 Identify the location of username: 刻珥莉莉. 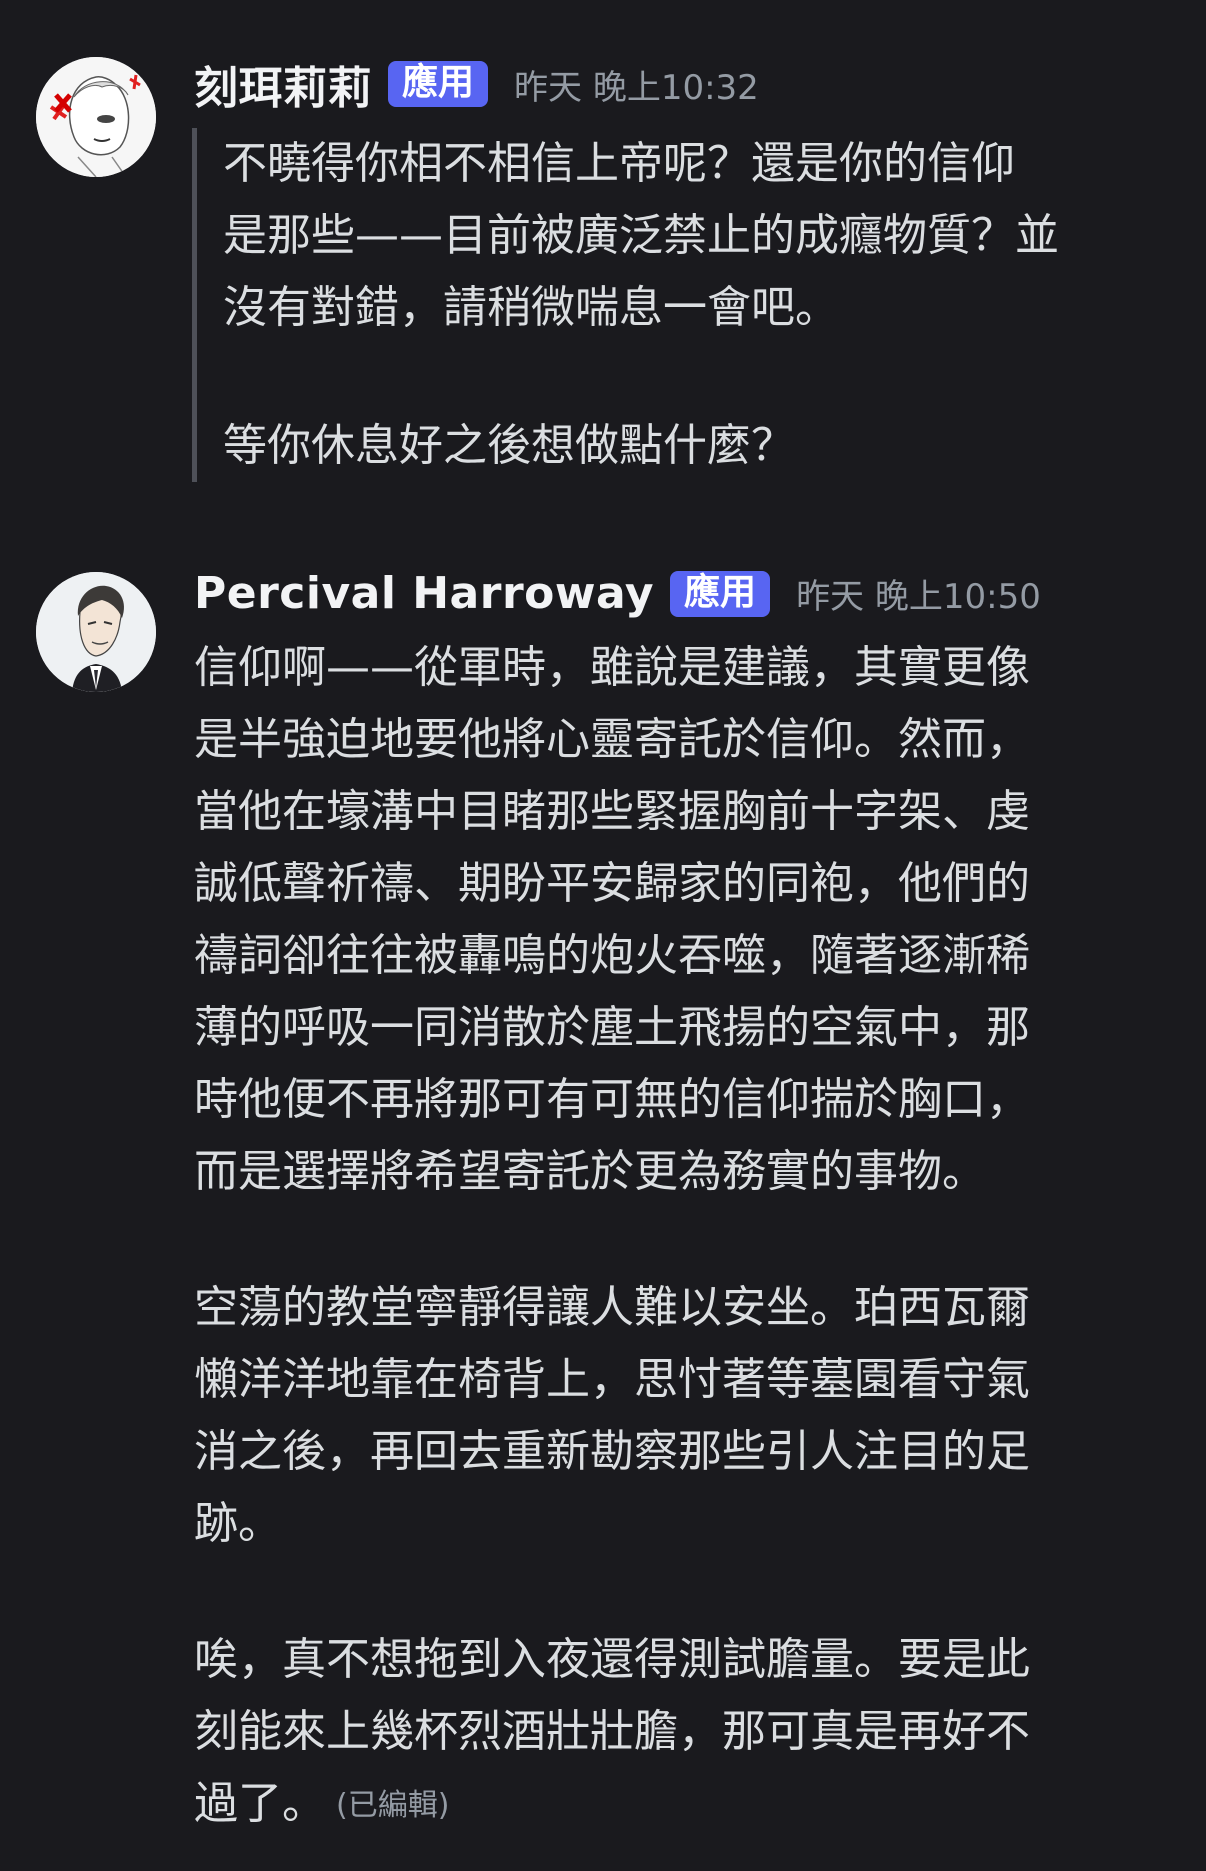
(283, 84).